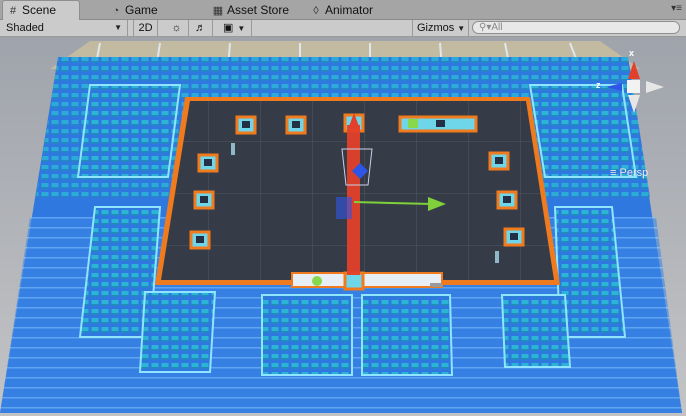 The height and width of the screenshot is (416, 686). Describe the element at coordinates (116, 11) in the screenshot. I see `pacman-icon: ◔` at that location.